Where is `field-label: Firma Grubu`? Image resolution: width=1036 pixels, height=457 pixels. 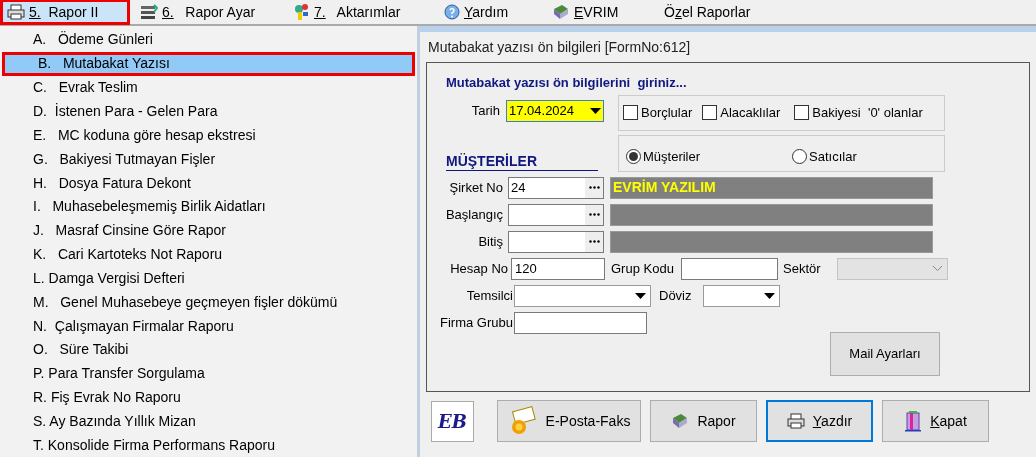
field-label: Firma Grubu is located at coordinates (476, 322).